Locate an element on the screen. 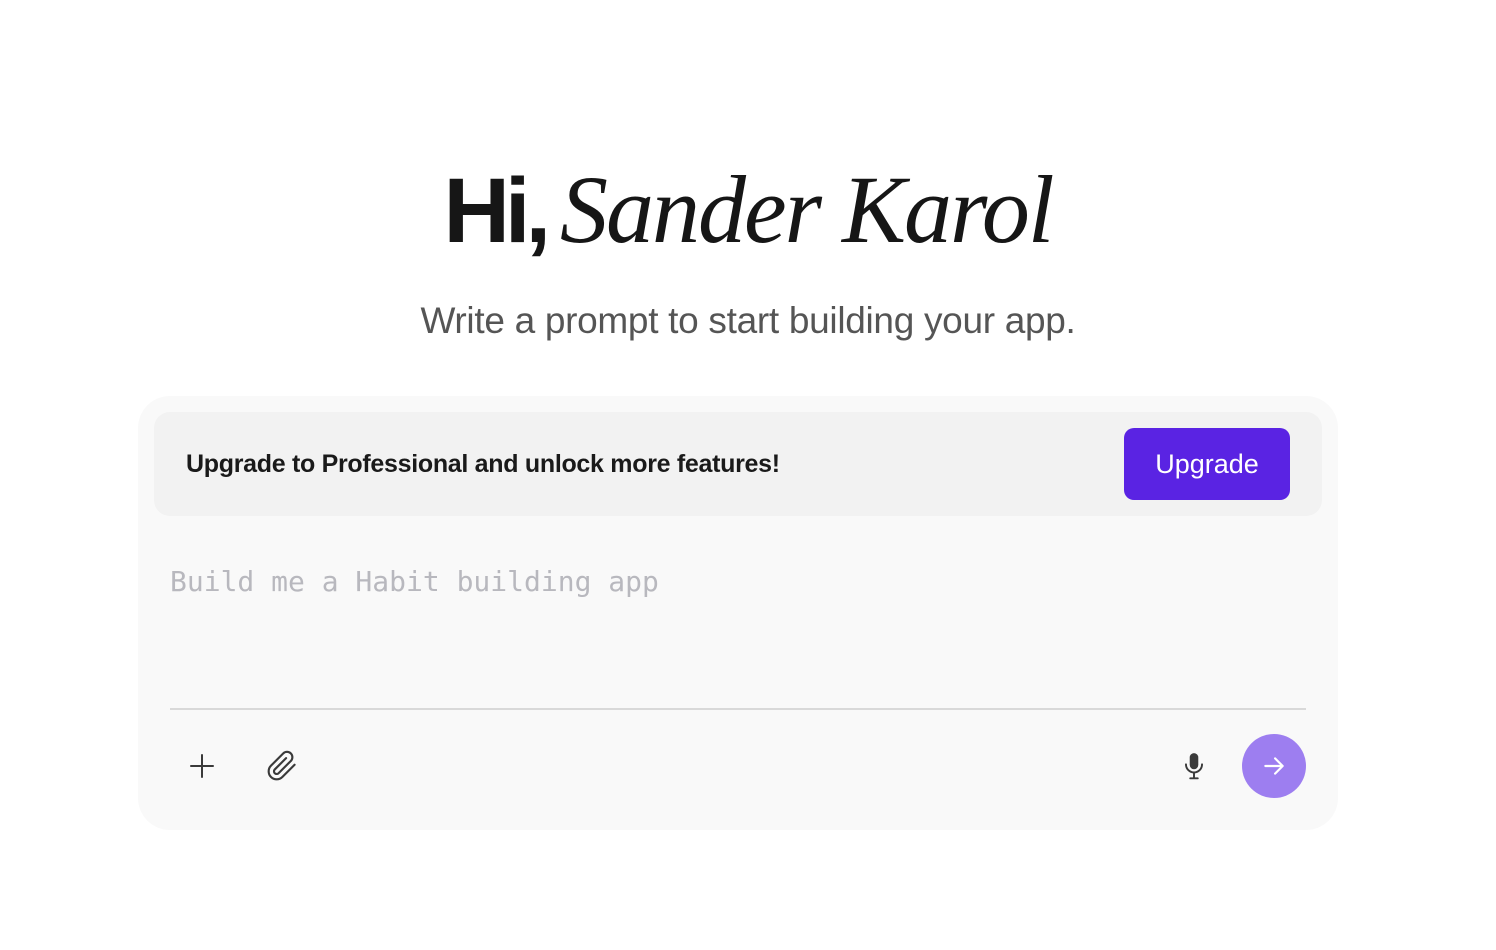 This screenshot has width=1496, height=950. microphone-icon is located at coordinates (1194, 766).